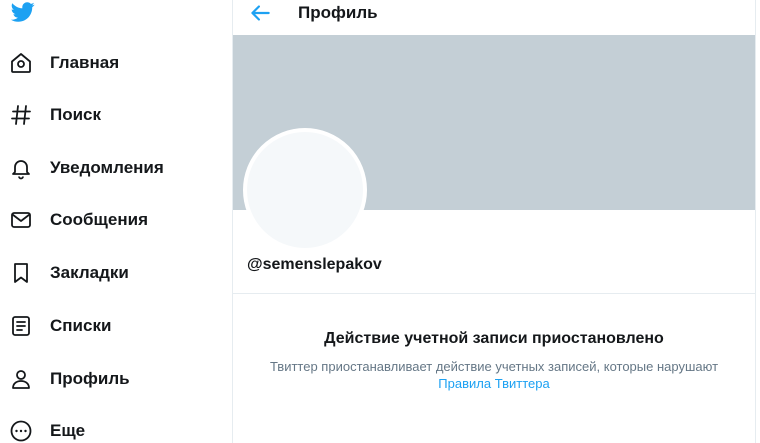  I want to click on page-title: Профиль, so click(338, 12).